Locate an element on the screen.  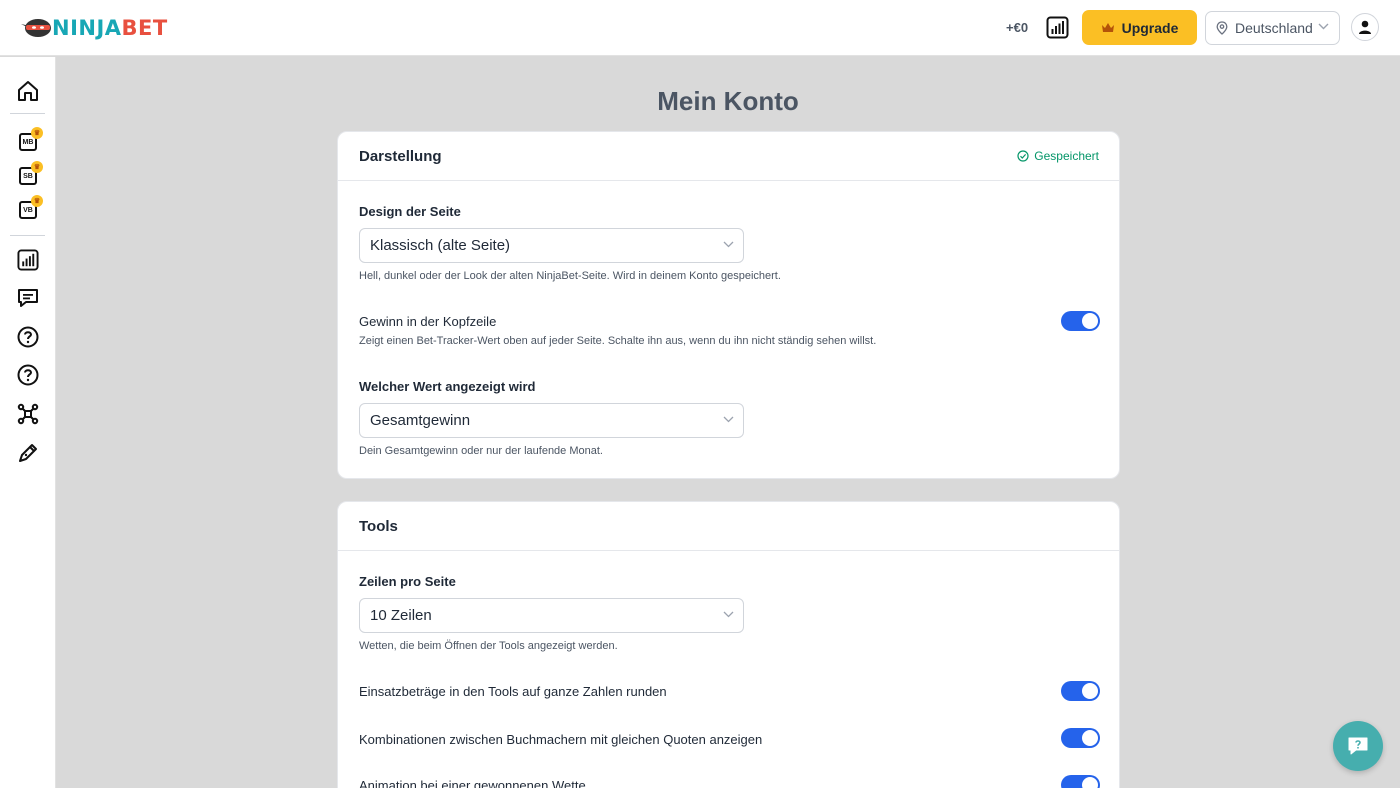
saved-label: Gespeichert is located at coordinates (1066, 156).